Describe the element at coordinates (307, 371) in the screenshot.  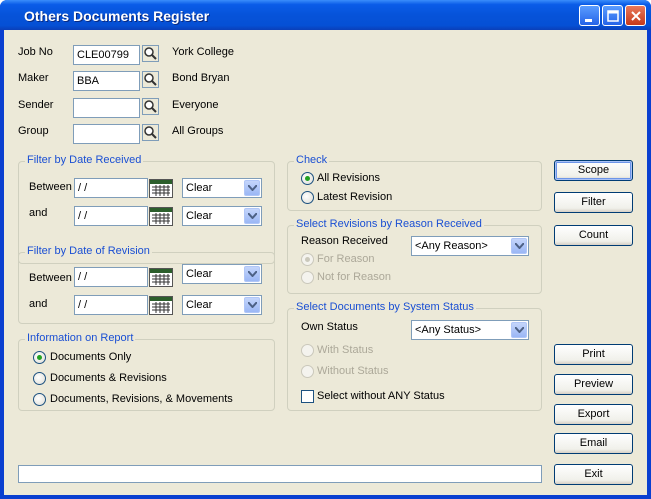
I see `radio-without-status` at that location.